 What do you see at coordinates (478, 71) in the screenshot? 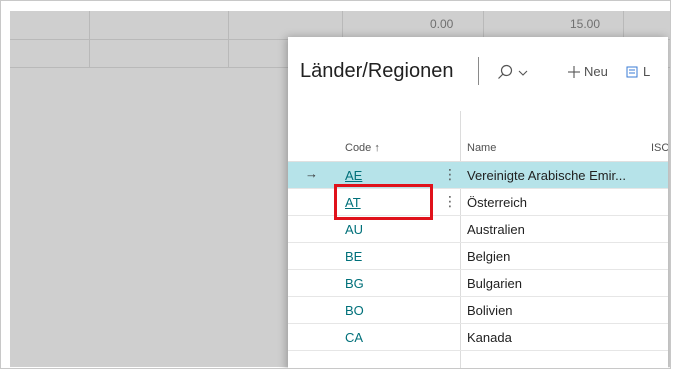
I see `title-divider` at bounding box center [478, 71].